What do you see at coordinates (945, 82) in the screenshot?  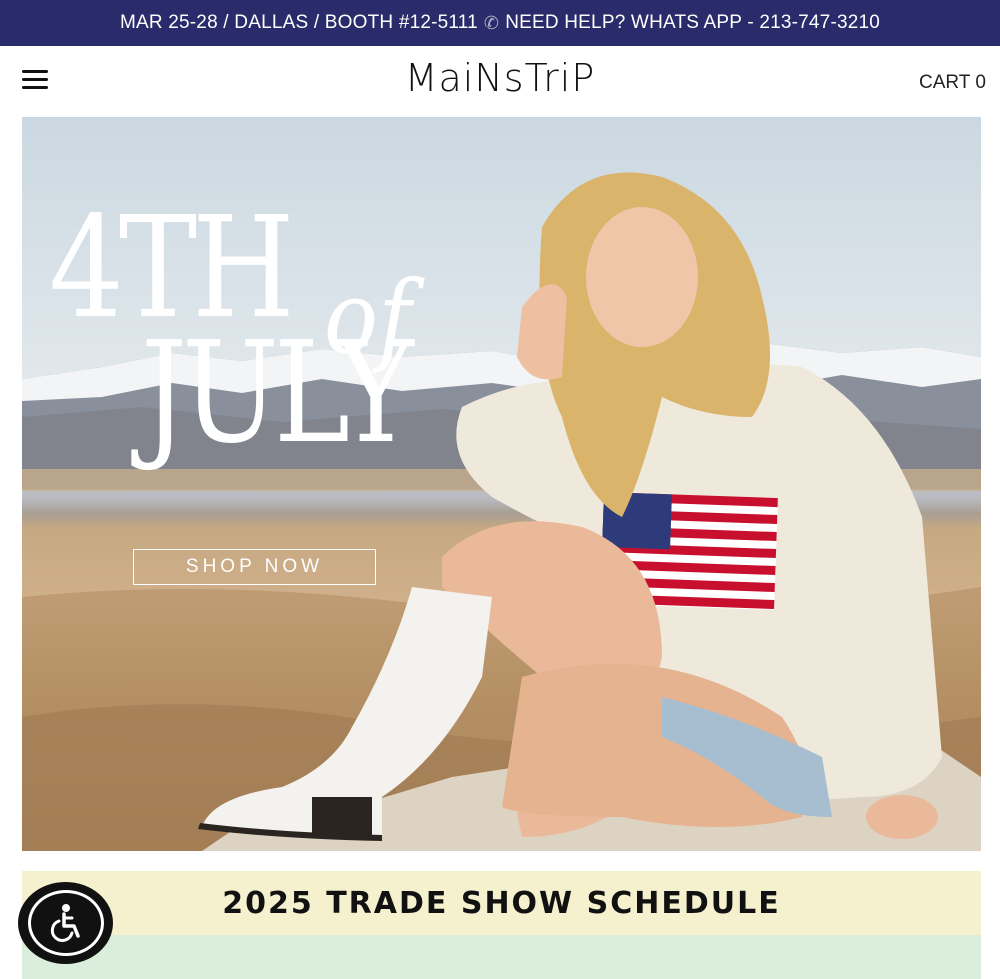 I see `cart-label: CART` at bounding box center [945, 82].